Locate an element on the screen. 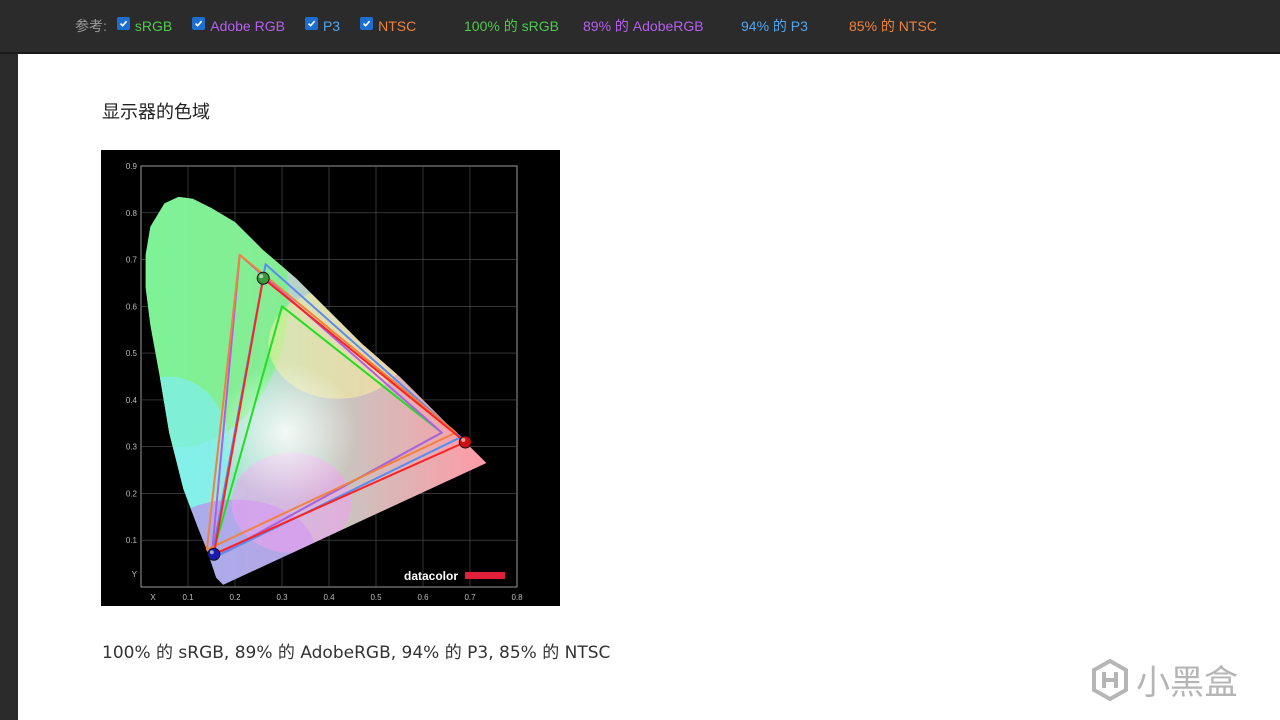 This screenshot has width=1280, height=720. primary-point-green is located at coordinates (263, 278).